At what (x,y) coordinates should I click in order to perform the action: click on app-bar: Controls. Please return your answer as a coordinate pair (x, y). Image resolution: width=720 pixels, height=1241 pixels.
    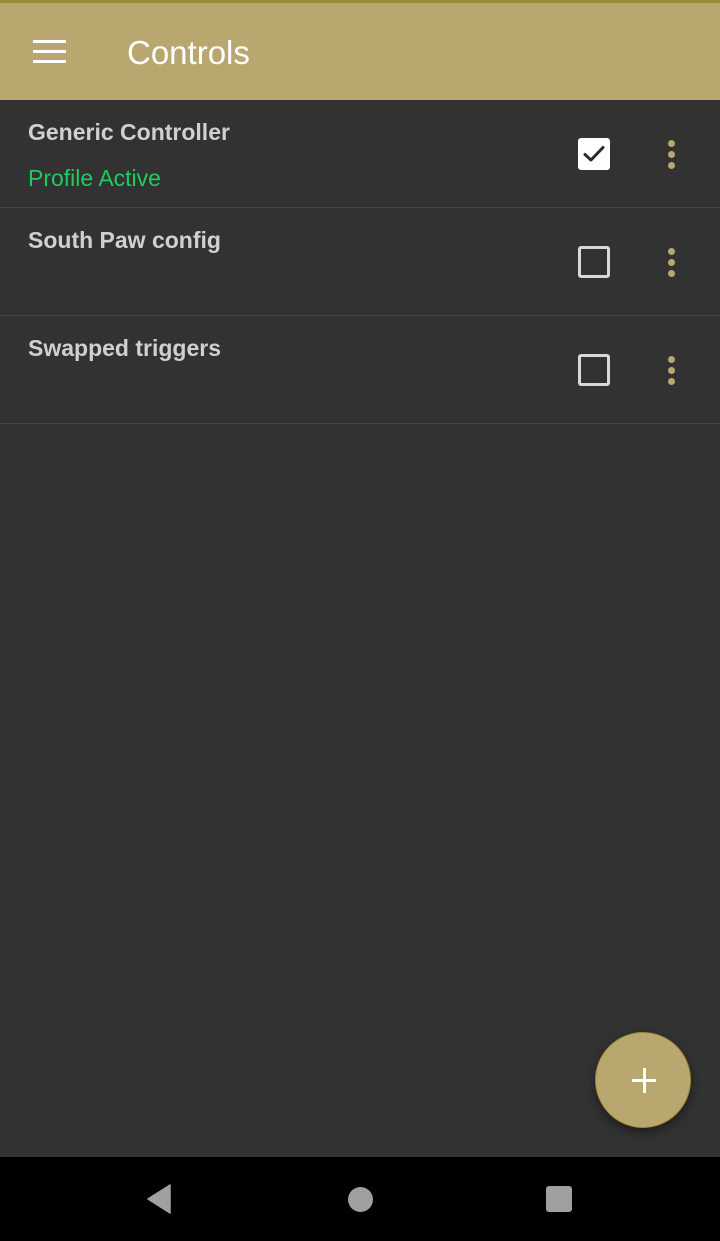
    Looking at the image, I should click on (360, 51).